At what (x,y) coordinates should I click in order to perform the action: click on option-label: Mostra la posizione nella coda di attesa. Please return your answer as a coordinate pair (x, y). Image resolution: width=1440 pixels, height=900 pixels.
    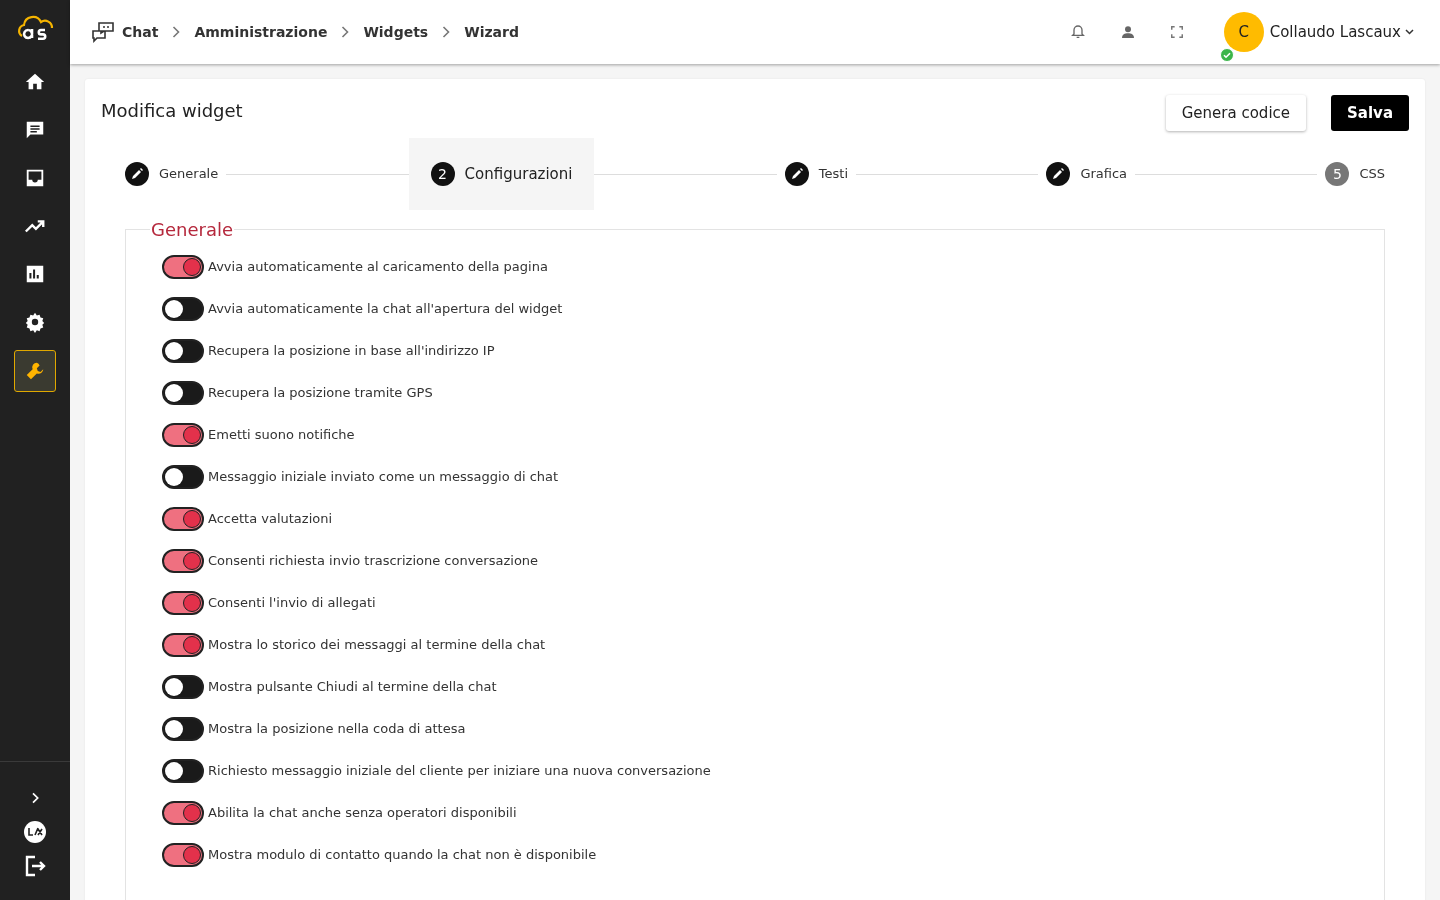
    Looking at the image, I should click on (337, 729).